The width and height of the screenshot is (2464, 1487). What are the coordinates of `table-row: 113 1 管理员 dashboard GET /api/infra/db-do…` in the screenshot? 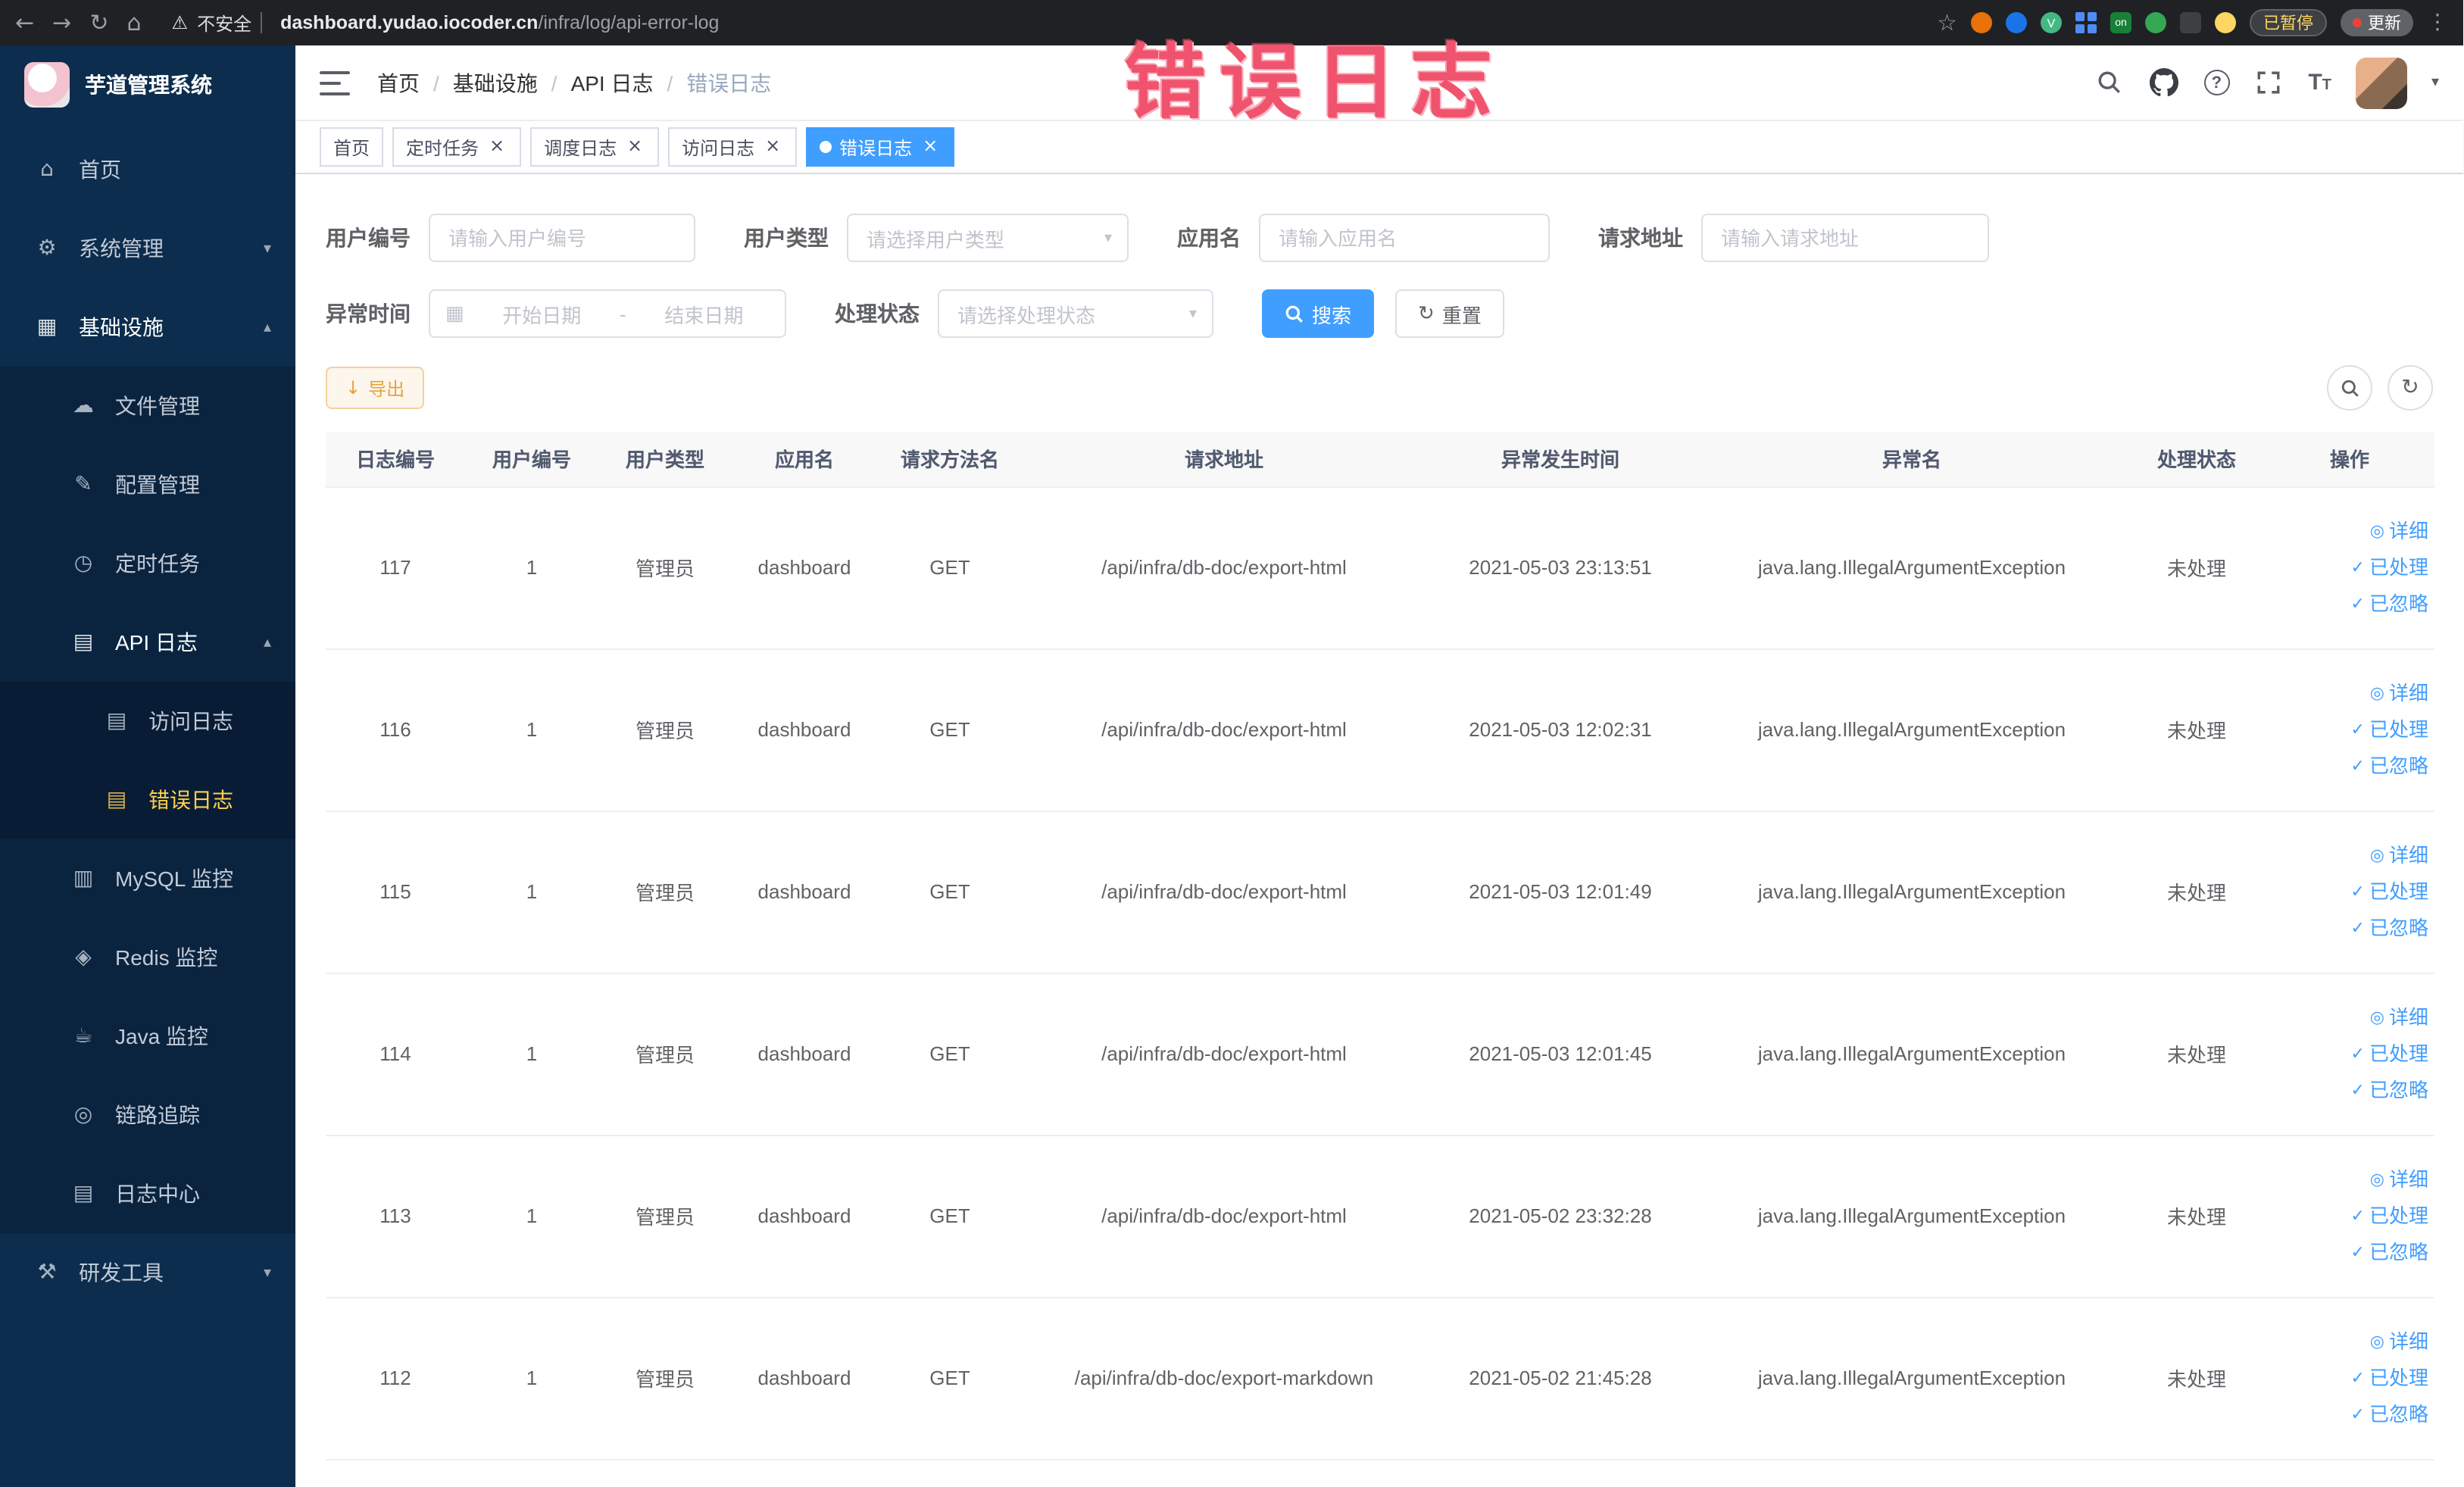 It's located at (1380, 1216).